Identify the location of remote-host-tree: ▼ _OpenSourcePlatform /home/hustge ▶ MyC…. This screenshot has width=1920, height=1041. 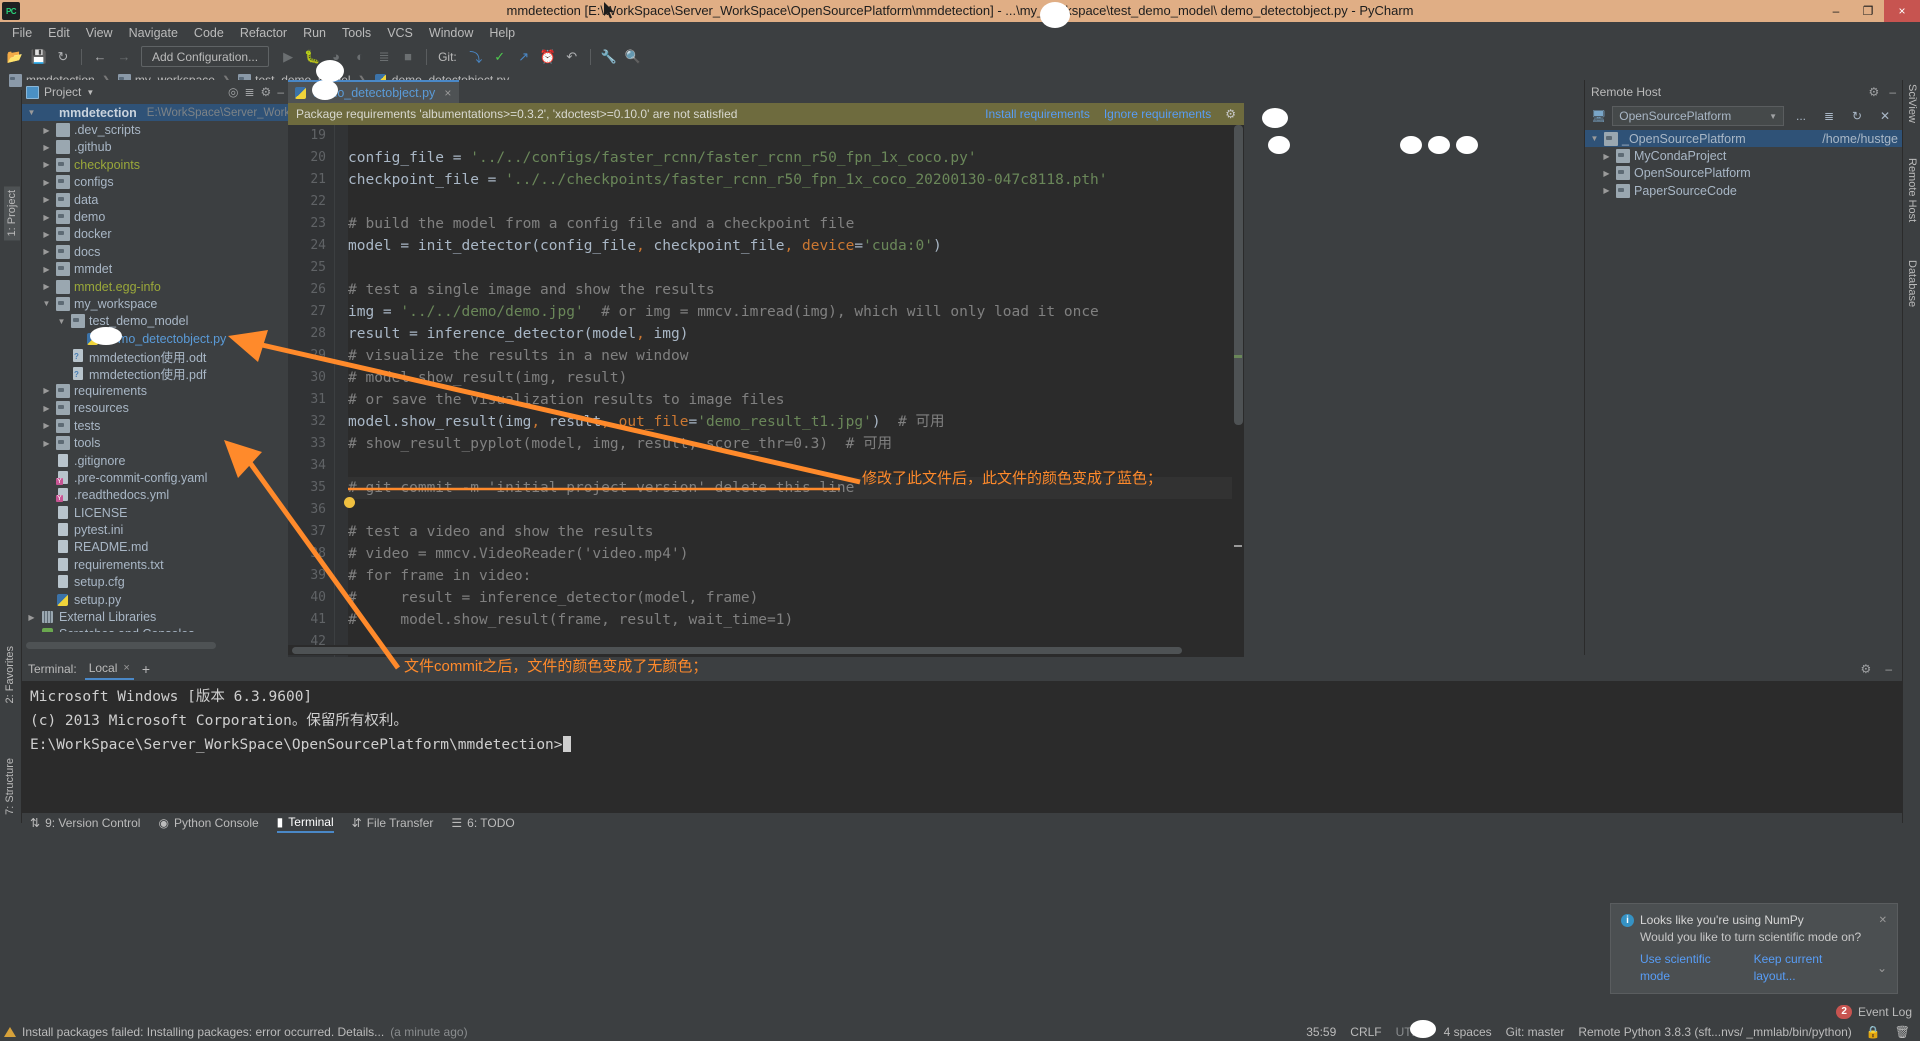
(1743, 164).